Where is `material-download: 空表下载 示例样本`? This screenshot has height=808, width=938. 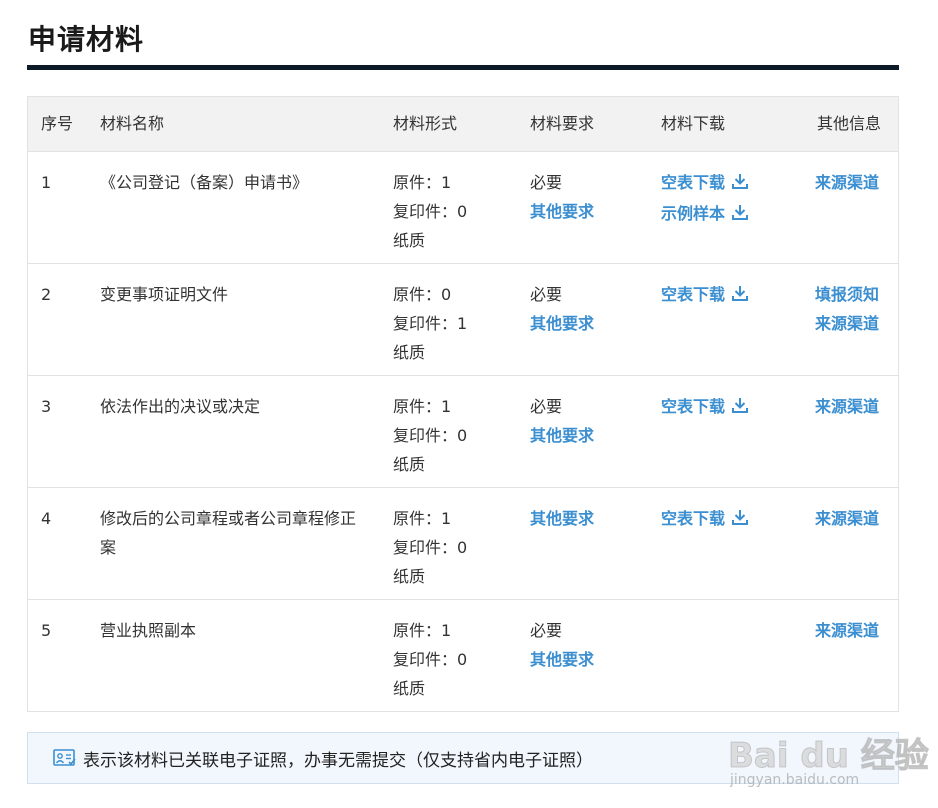 material-download: 空表下载 示例样本 is located at coordinates (727, 207).